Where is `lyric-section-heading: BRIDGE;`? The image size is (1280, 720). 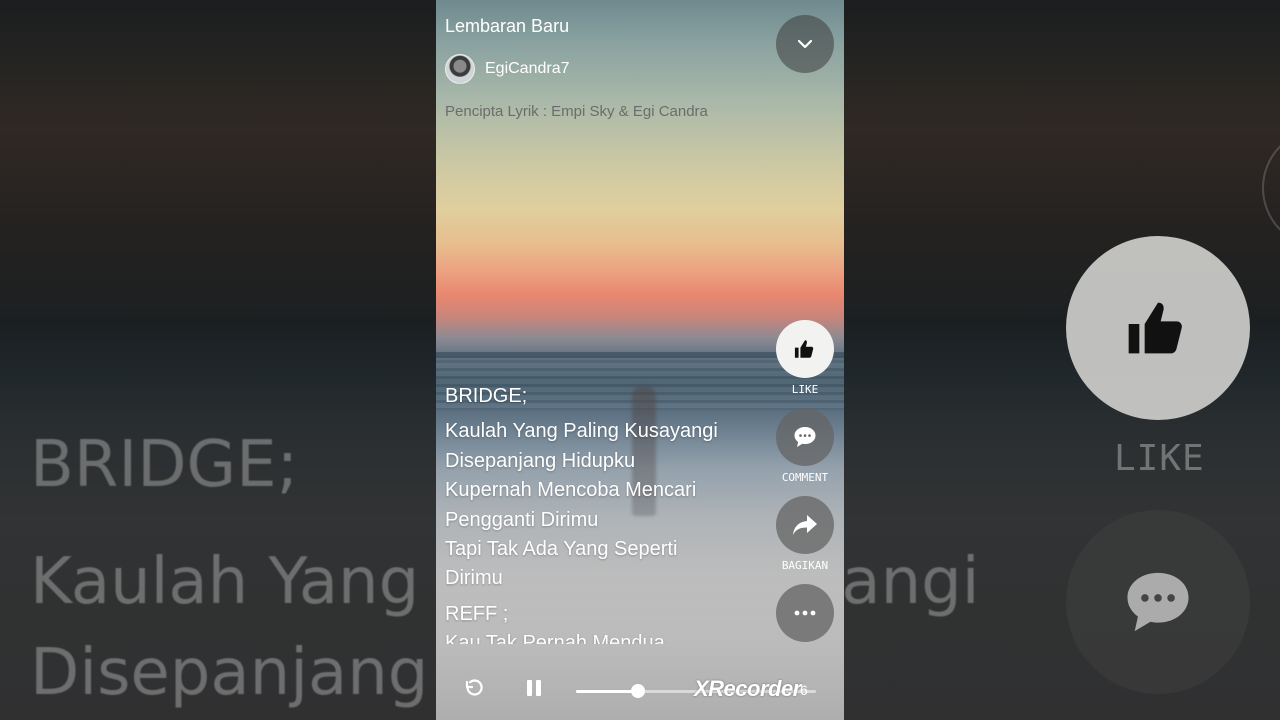 lyric-section-heading: BRIDGE; is located at coordinates (486, 396).